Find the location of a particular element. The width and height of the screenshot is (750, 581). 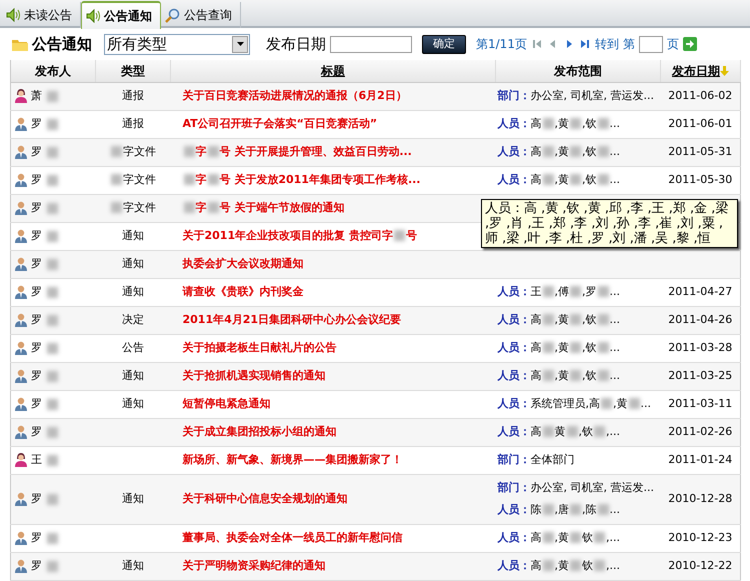

column-header: 标题 is located at coordinates (333, 71).